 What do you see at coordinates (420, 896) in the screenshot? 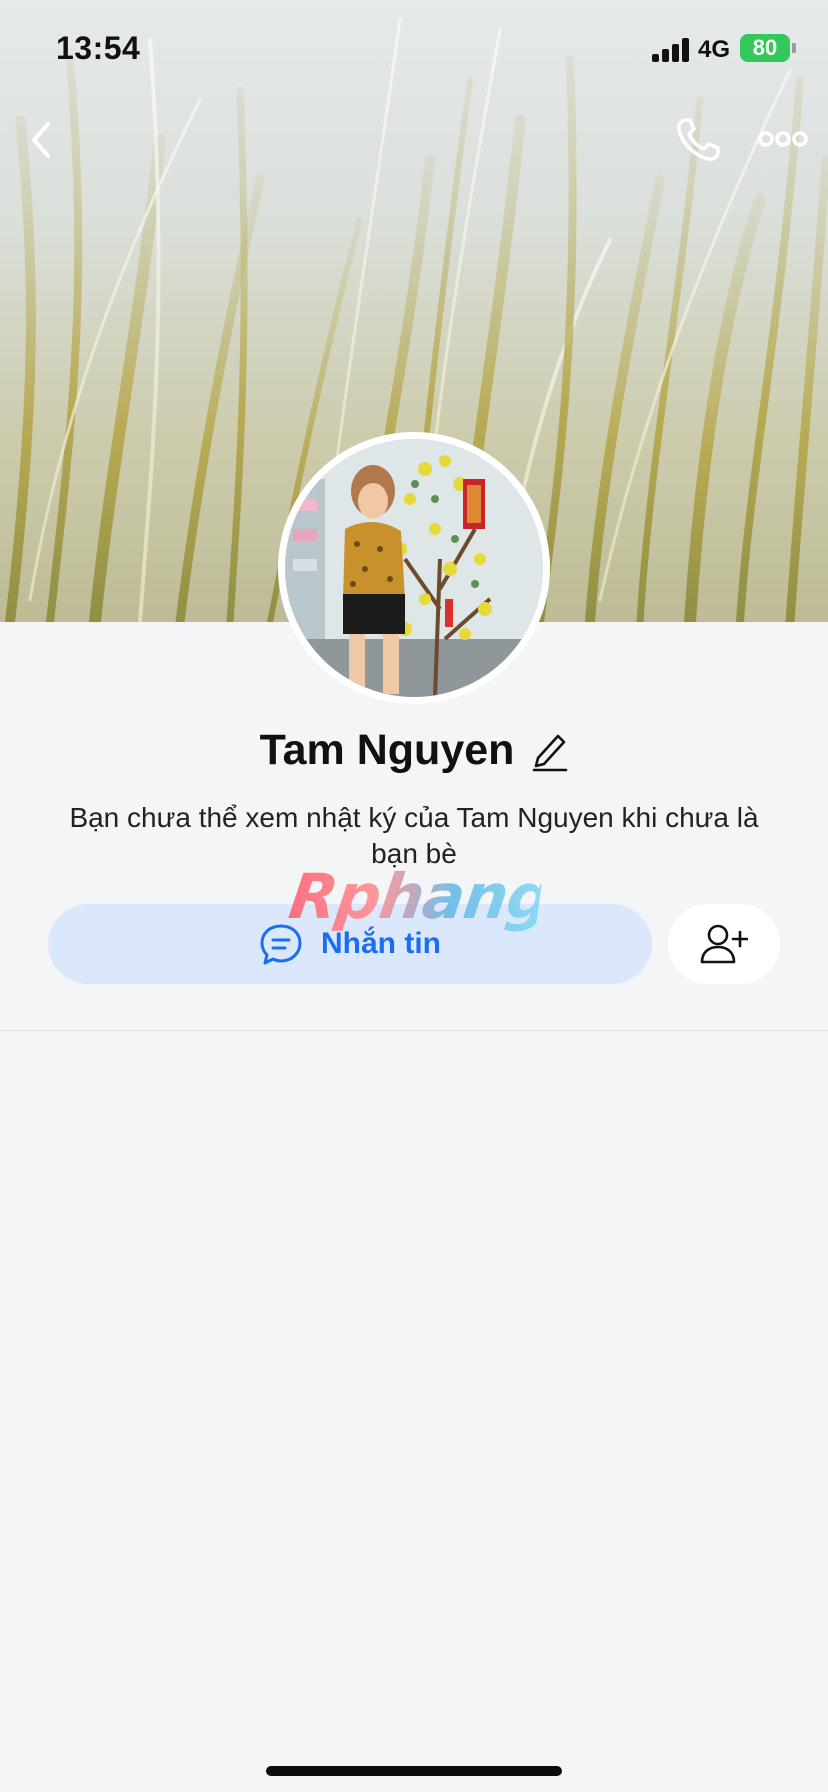
I see `watermark-logo: Rphang` at bounding box center [420, 896].